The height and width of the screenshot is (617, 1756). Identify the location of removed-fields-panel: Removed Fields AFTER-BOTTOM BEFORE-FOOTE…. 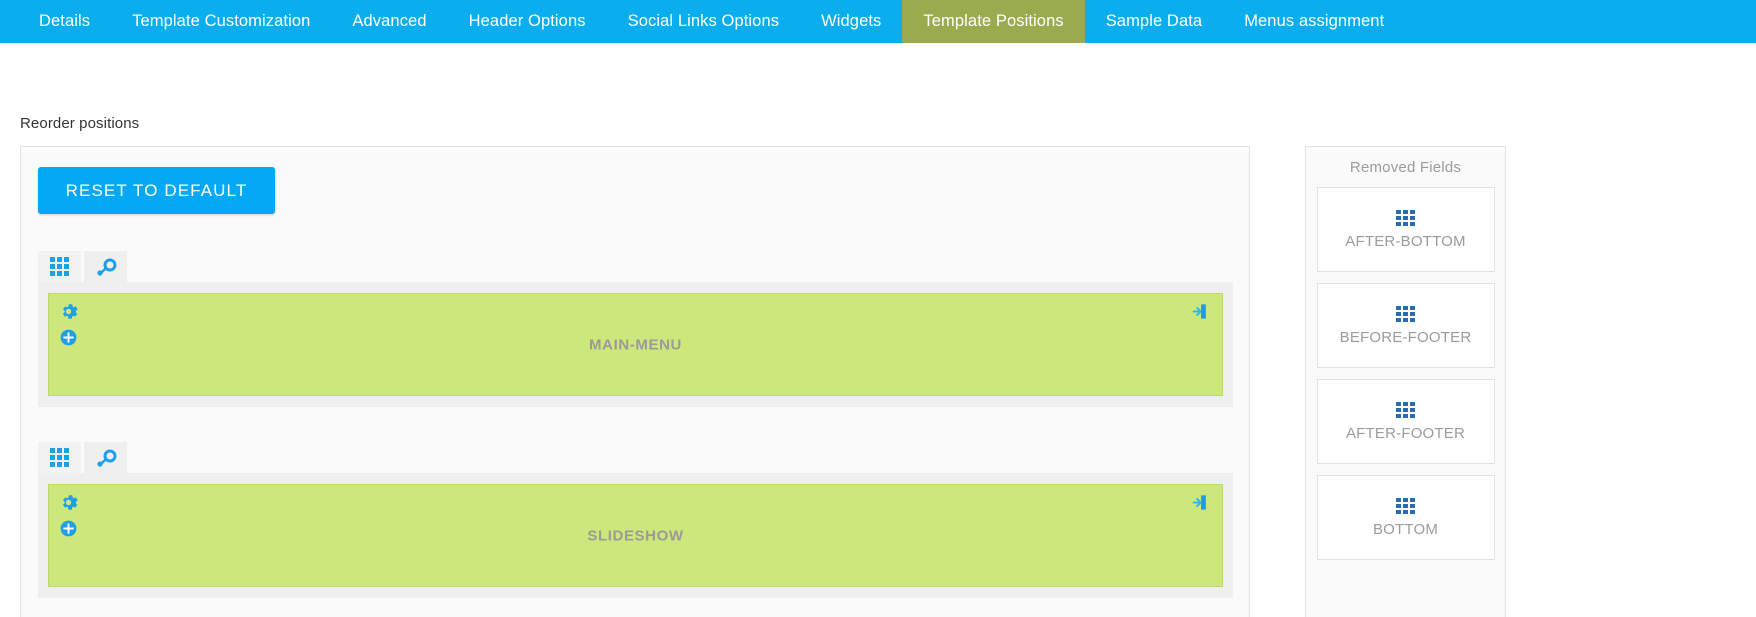
(1405, 381).